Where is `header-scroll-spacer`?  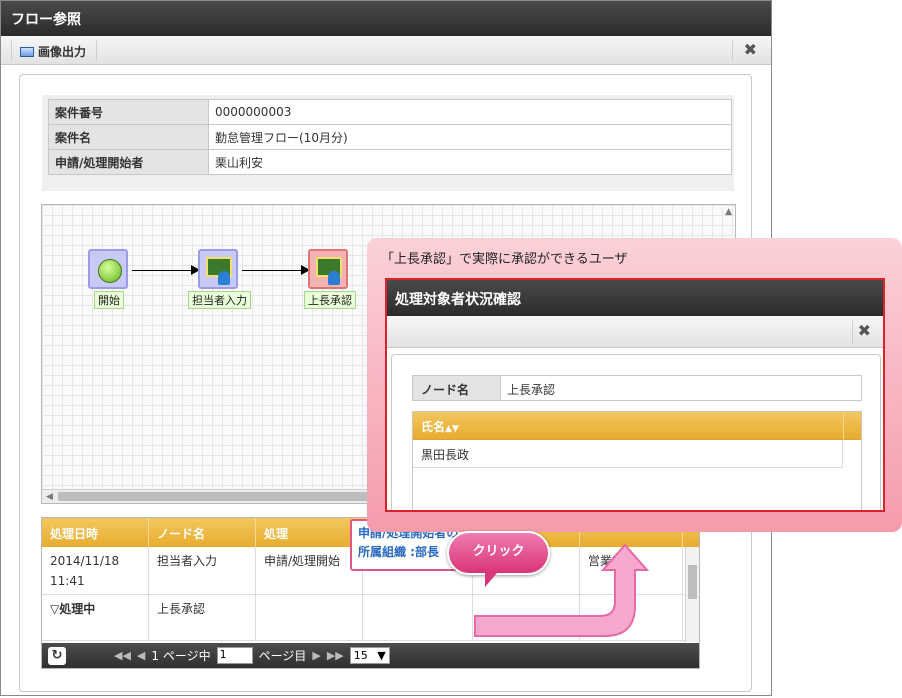 header-scroll-spacer is located at coordinates (852, 426).